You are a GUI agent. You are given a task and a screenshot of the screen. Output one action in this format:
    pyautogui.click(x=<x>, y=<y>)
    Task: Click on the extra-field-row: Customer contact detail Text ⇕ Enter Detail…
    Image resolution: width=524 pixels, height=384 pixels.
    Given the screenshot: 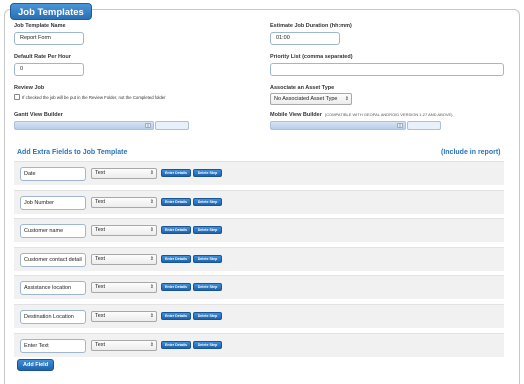 What is the action you would take?
    pyautogui.click(x=259, y=259)
    